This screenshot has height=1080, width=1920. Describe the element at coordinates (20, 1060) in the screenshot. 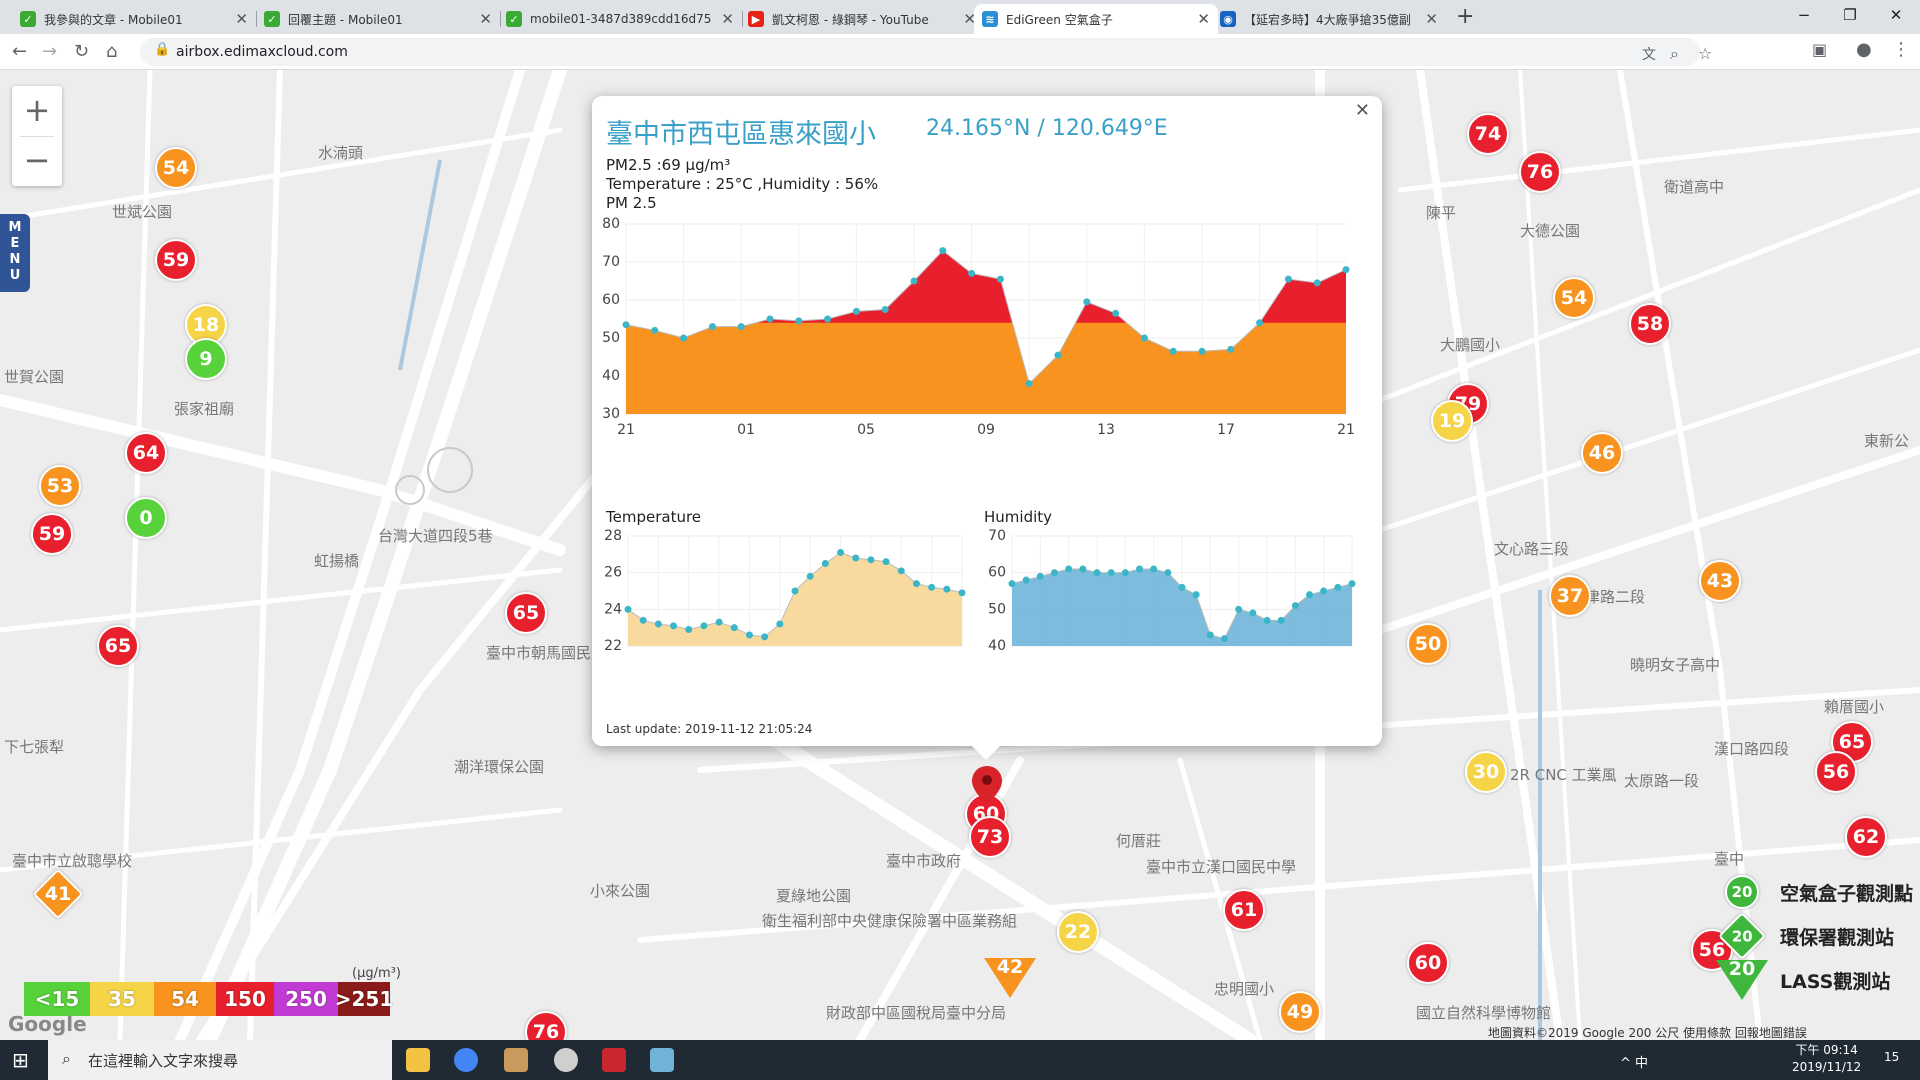

I see `windows-start-icon: ⊞` at that location.